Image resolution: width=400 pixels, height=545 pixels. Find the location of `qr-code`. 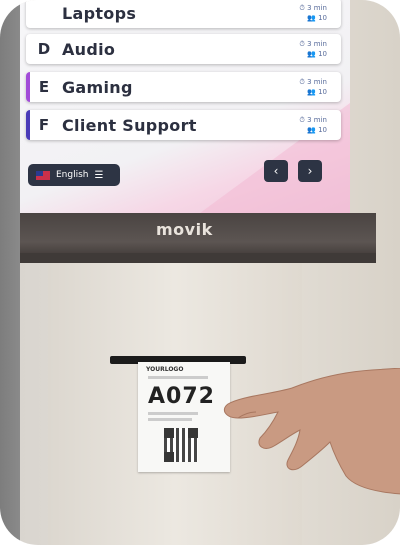

qr-code is located at coordinates (181, 445).